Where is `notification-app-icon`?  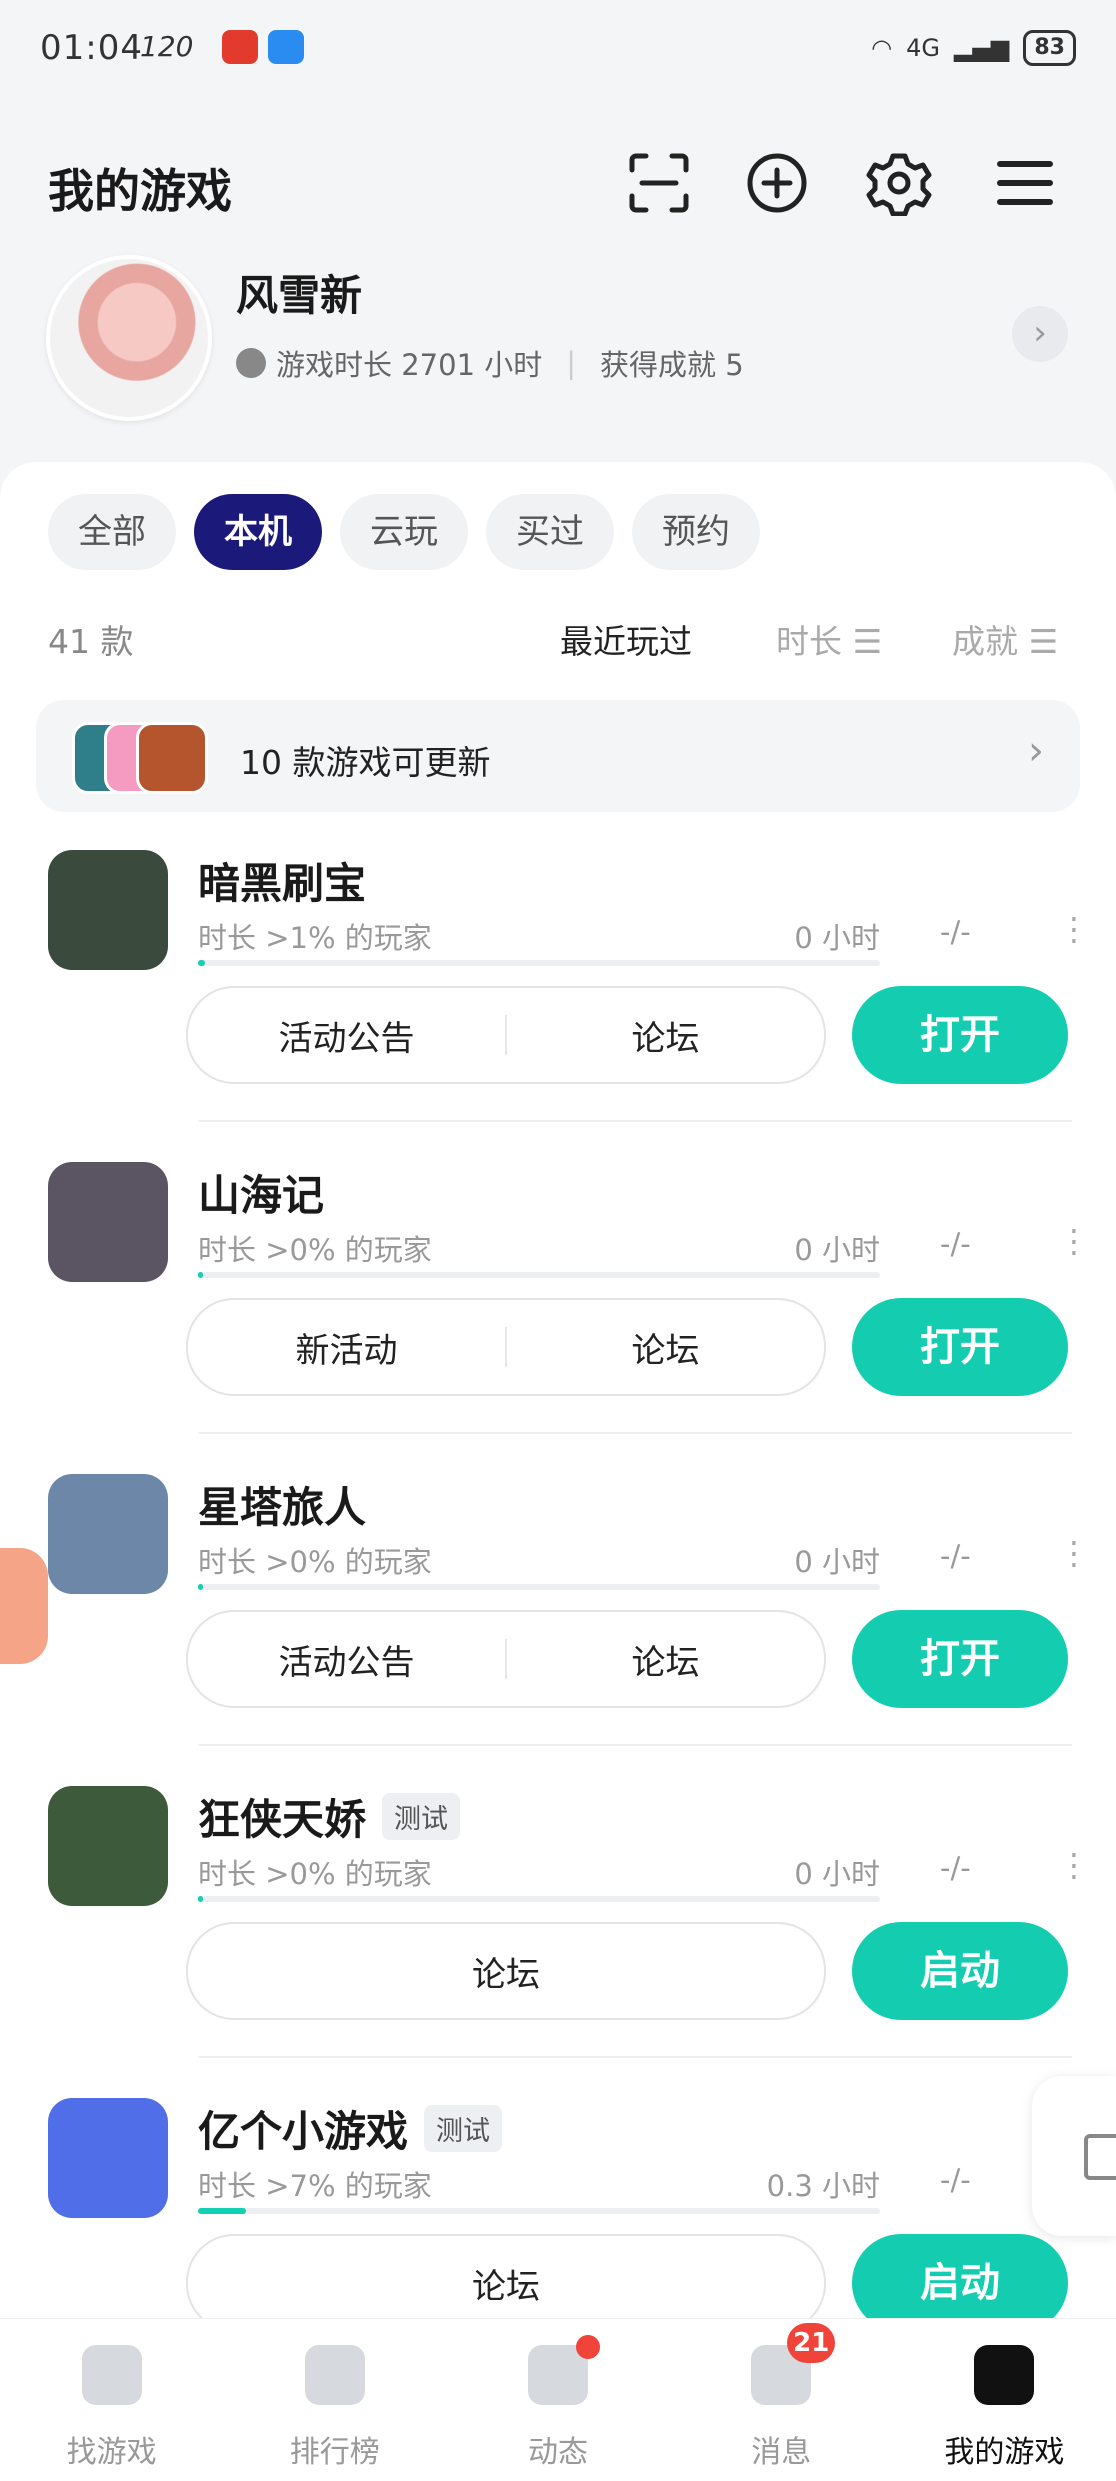
notification-app-icon is located at coordinates (240, 47).